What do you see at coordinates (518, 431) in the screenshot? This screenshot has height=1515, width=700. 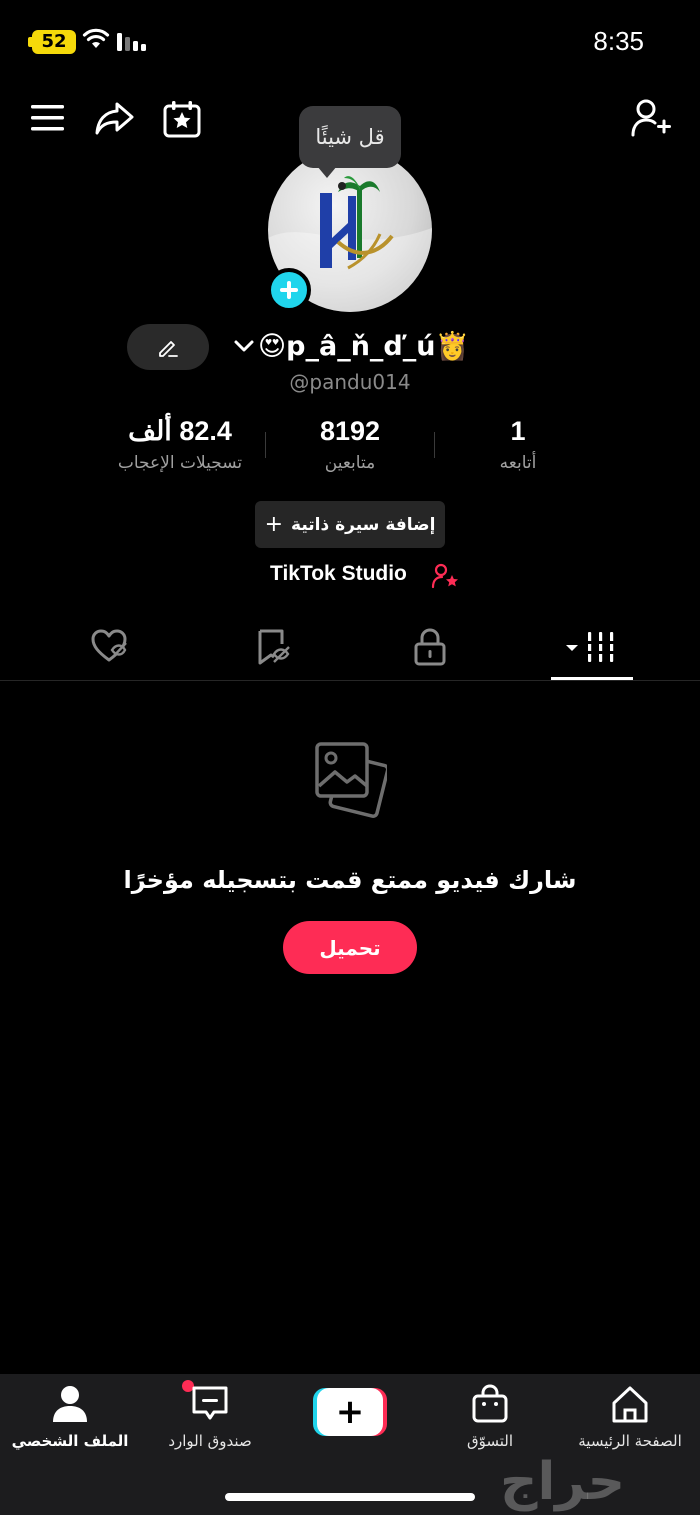 I see `following-count: 1` at bounding box center [518, 431].